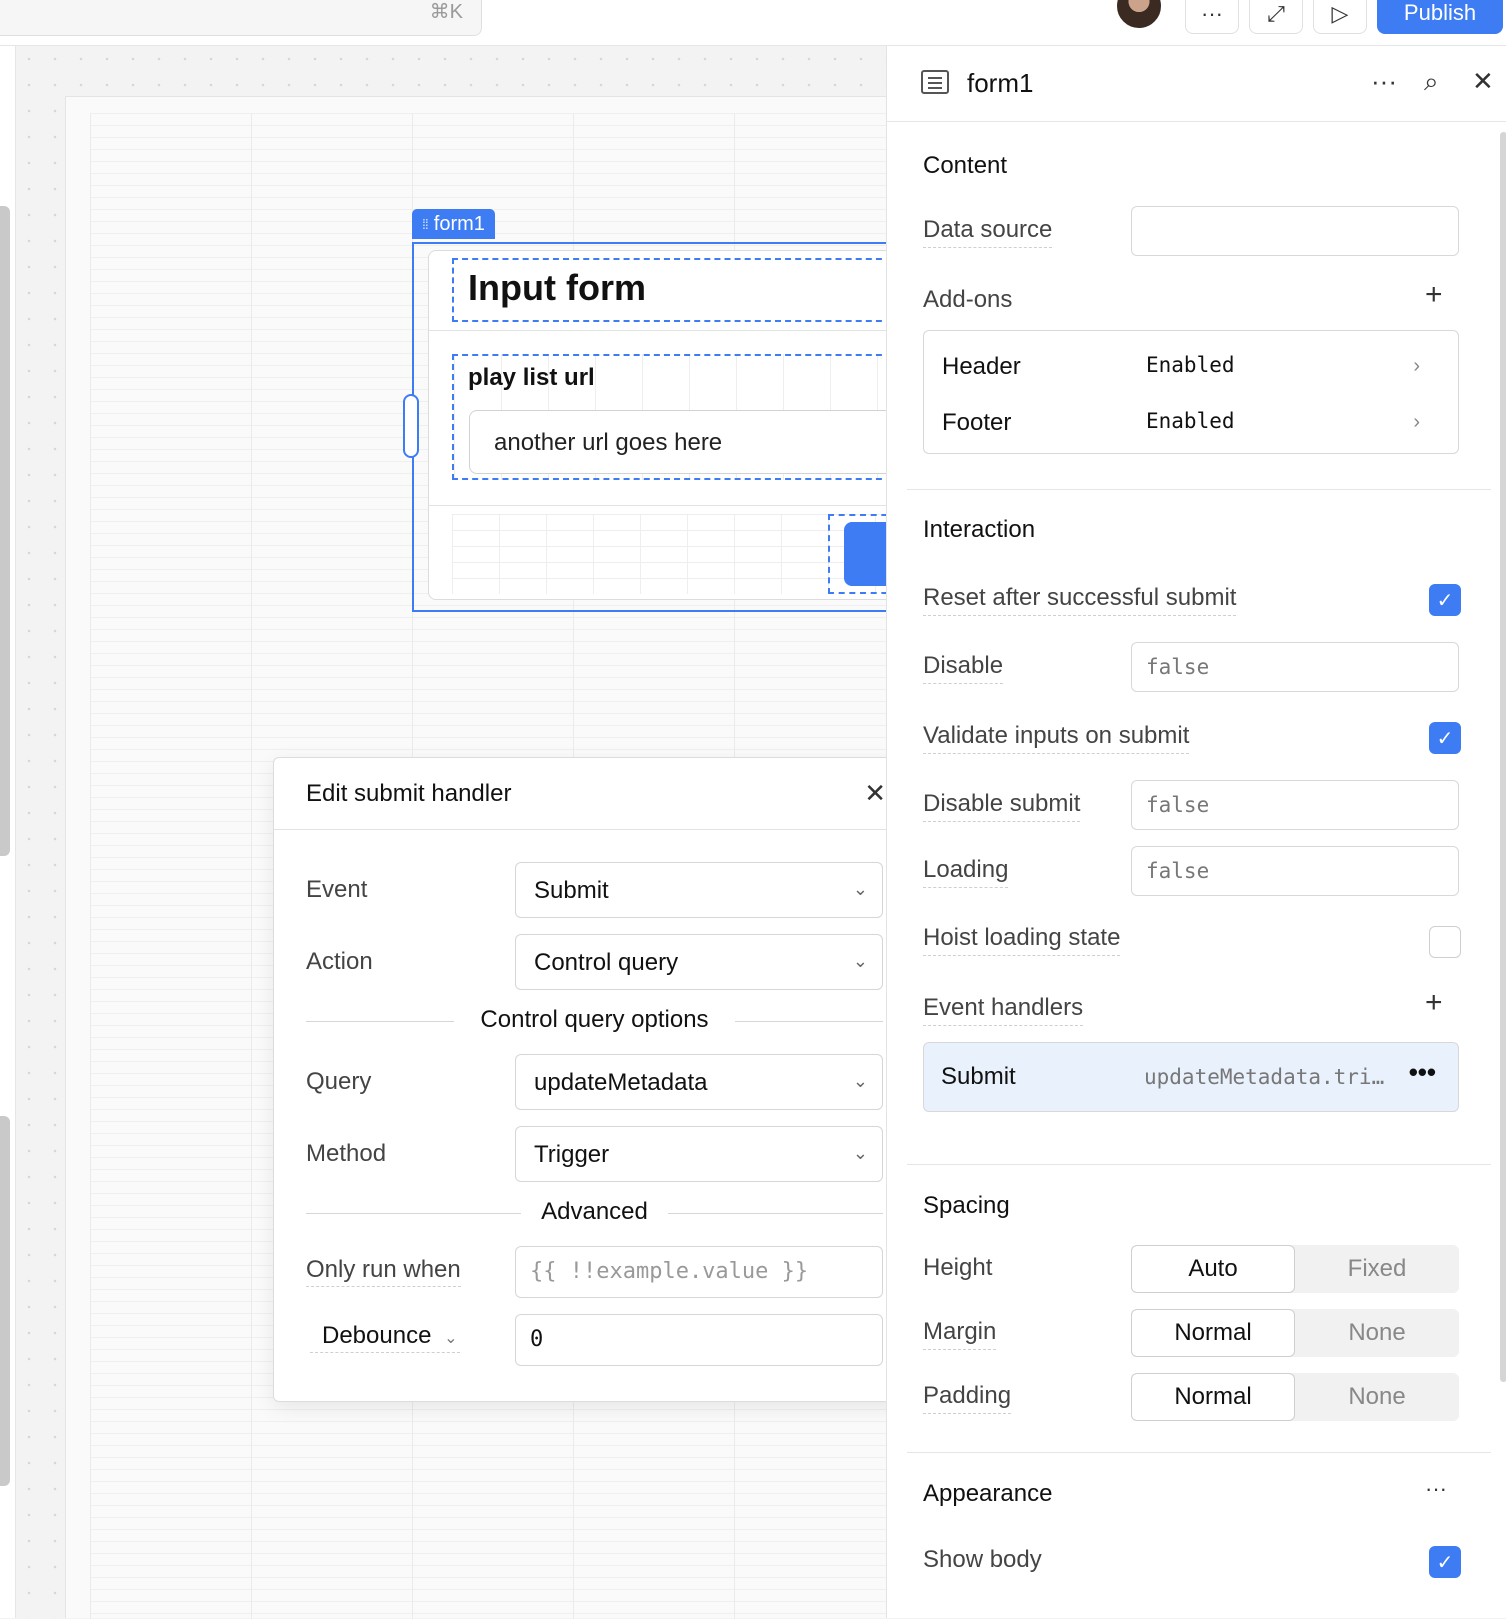 The width and height of the screenshot is (1506, 1619). What do you see at coordinates (241, 18) in the screenshot?
I see `search-bar: ⌘K` at bounding box center [241, 18].